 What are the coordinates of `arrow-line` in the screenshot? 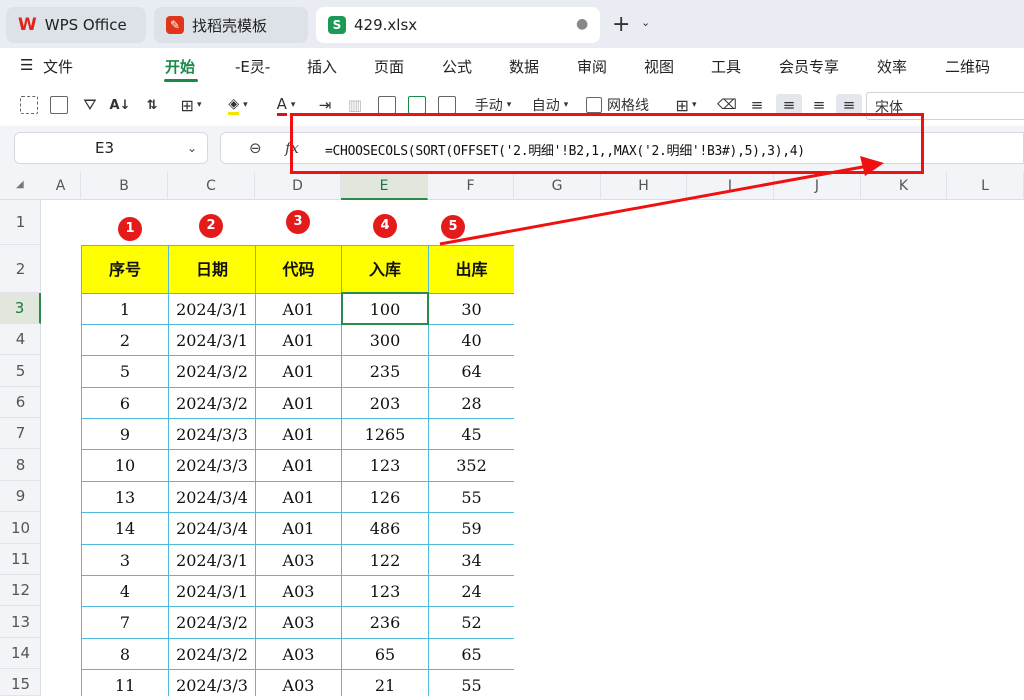 It's located at (654, 205).